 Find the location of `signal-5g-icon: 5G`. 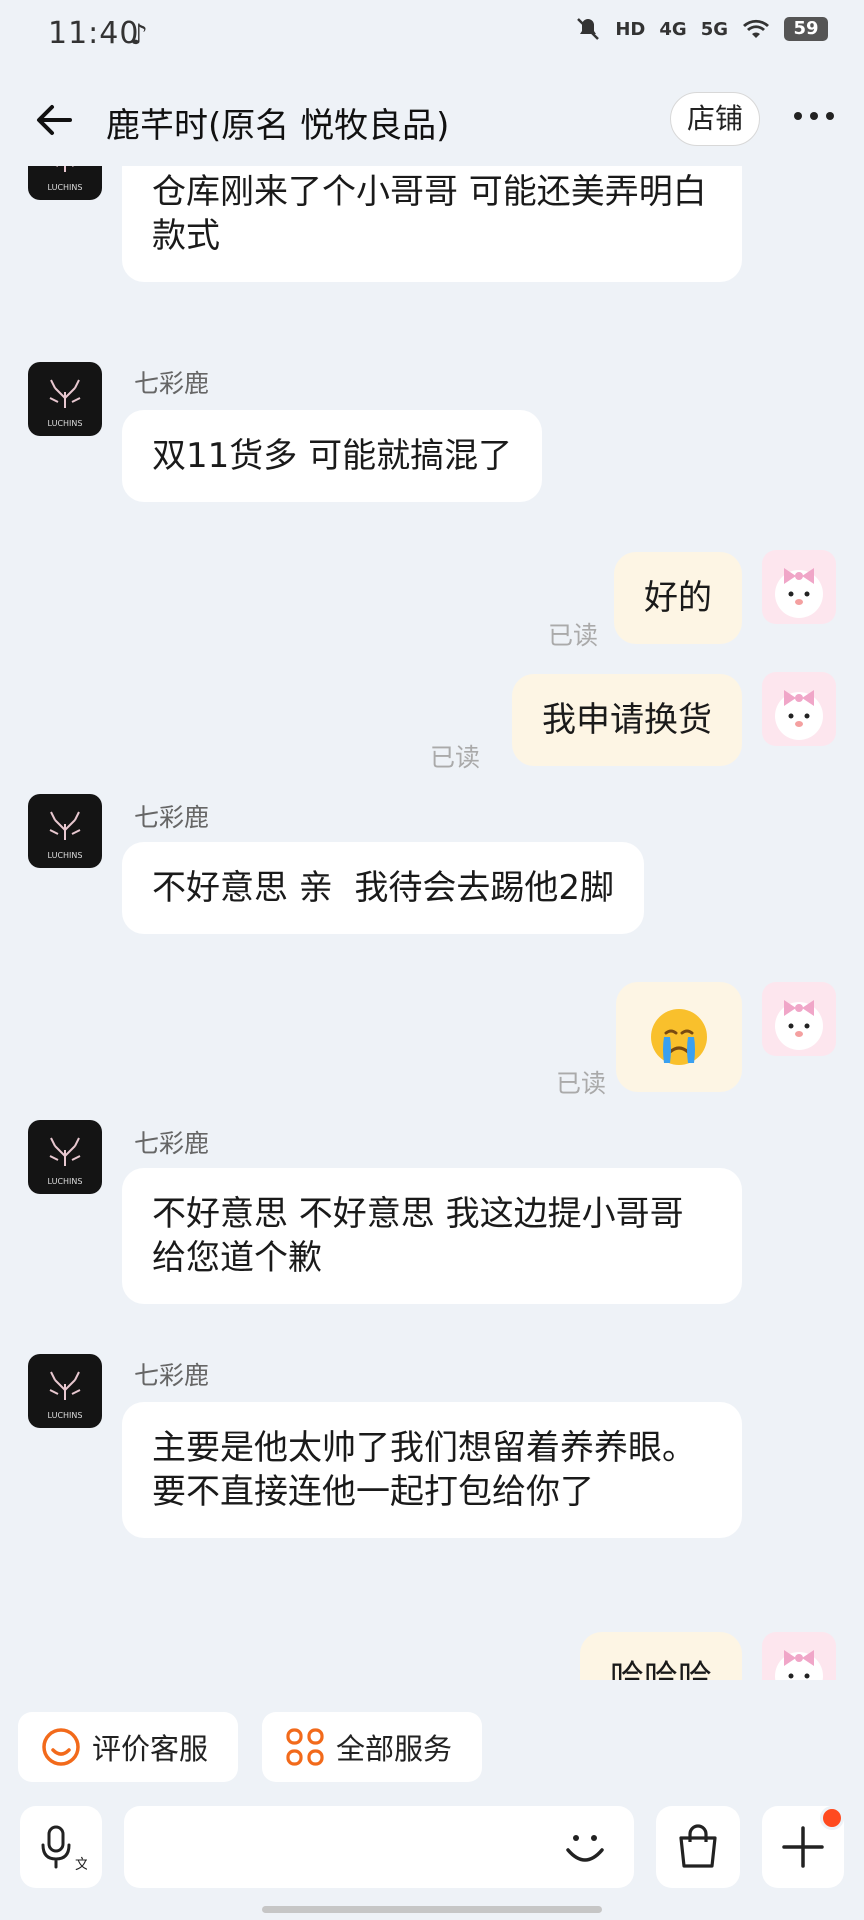

signal-5g-icon: 5G is located at coordinates (714, 29).